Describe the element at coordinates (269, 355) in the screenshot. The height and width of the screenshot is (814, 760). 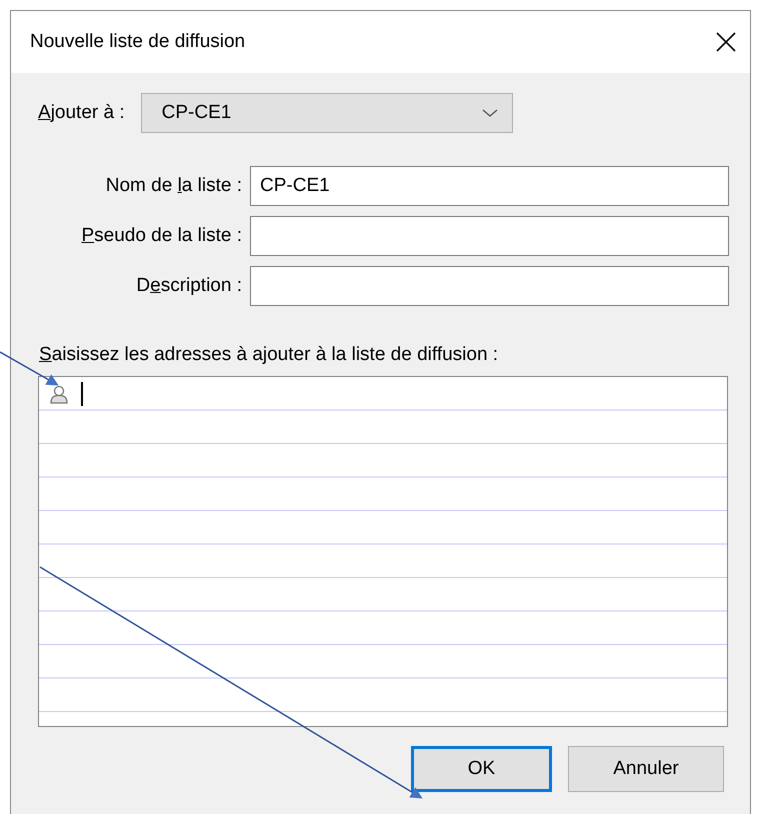
I see `addresses-label: Saisissez les adresses à ajouter à la liste de diffusion :` at that location.